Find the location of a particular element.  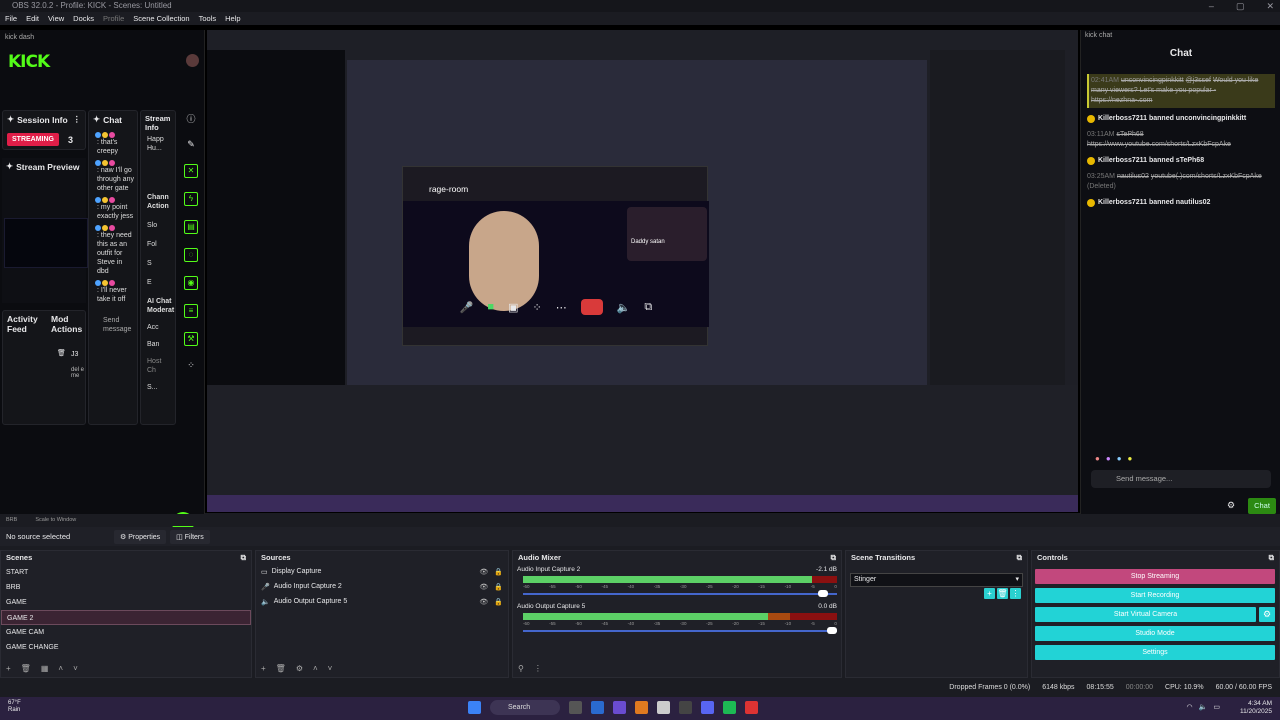

menu-scene-collection: Scene Collection is located at coordinates (161, 18).